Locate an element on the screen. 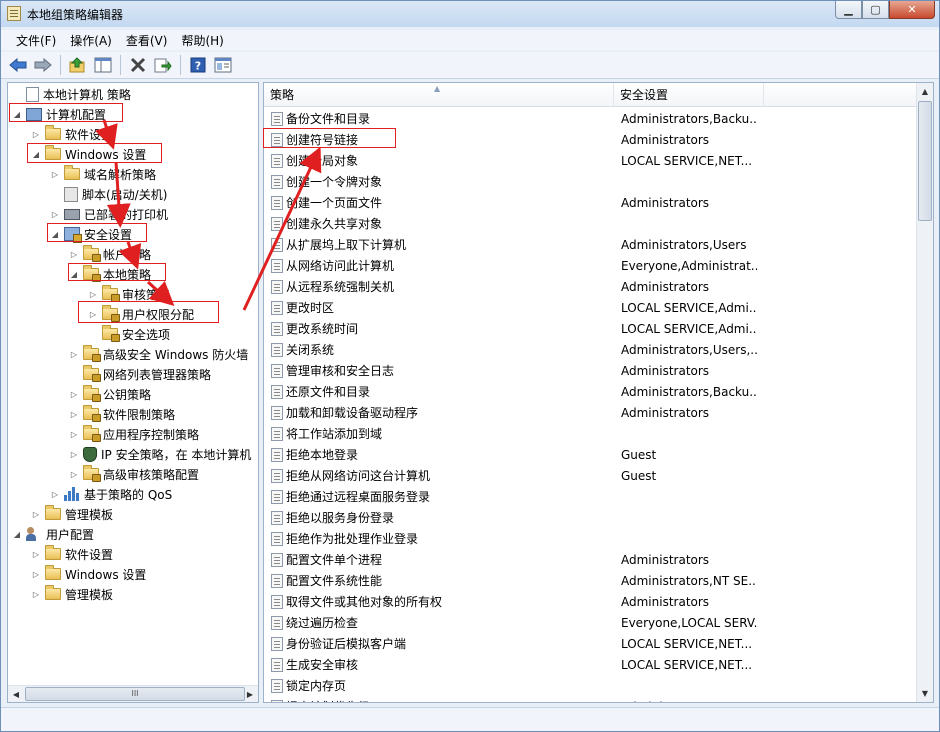 The height and width of the screenshot is (732, 940). policy-row: 取得文件或其他对象的所有权 Administrators is located at coordinates (591, 601).